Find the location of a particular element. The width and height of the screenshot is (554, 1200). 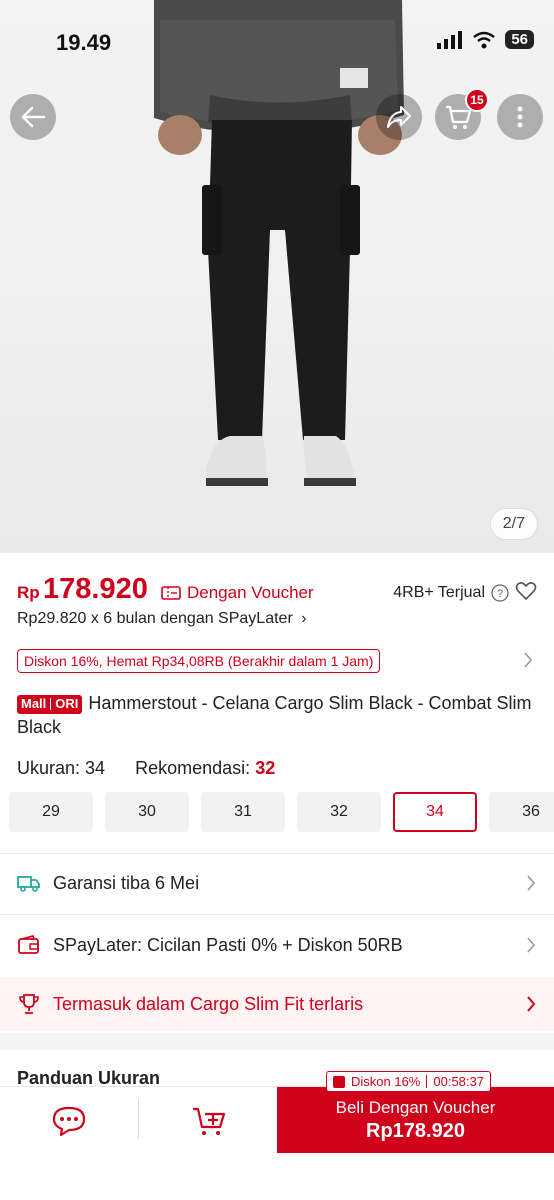

chat-button is located at coordinates (69, 1121).